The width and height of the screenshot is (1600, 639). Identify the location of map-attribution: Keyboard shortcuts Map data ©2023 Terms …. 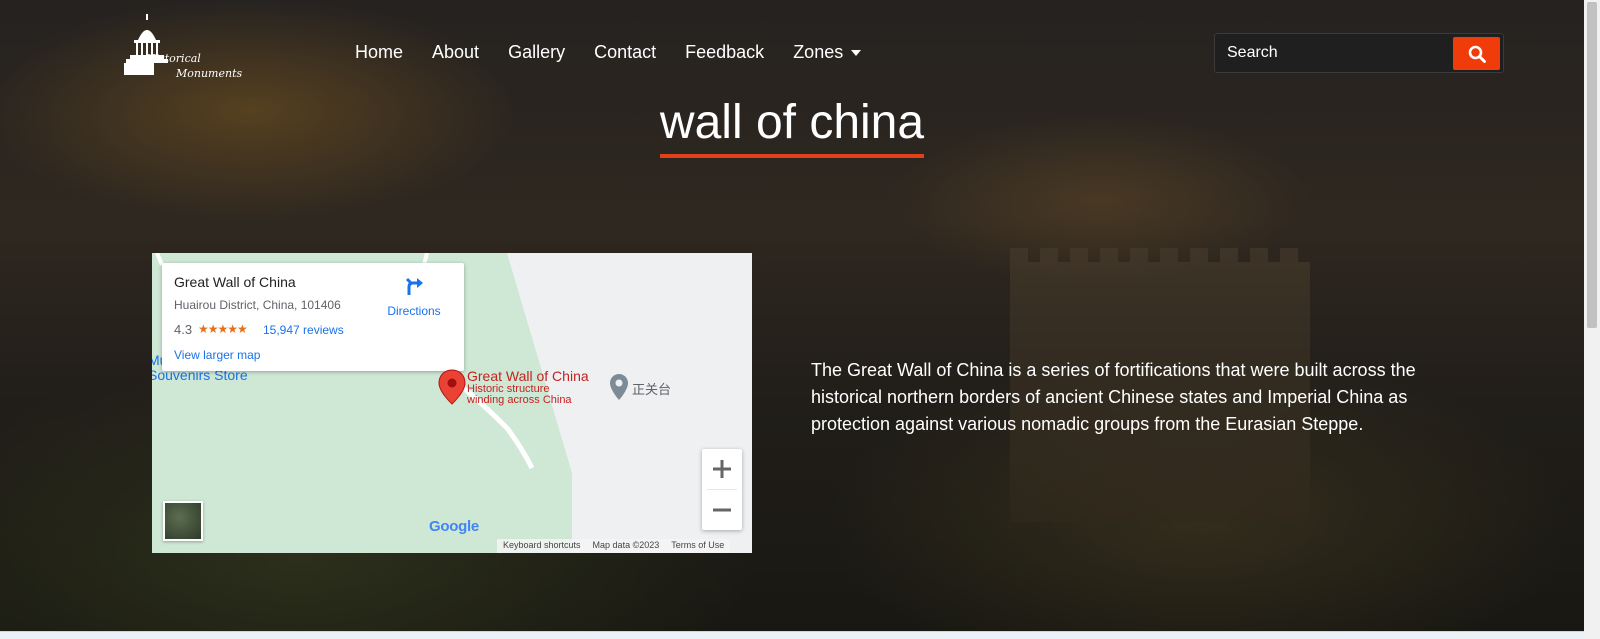
(614, 546).